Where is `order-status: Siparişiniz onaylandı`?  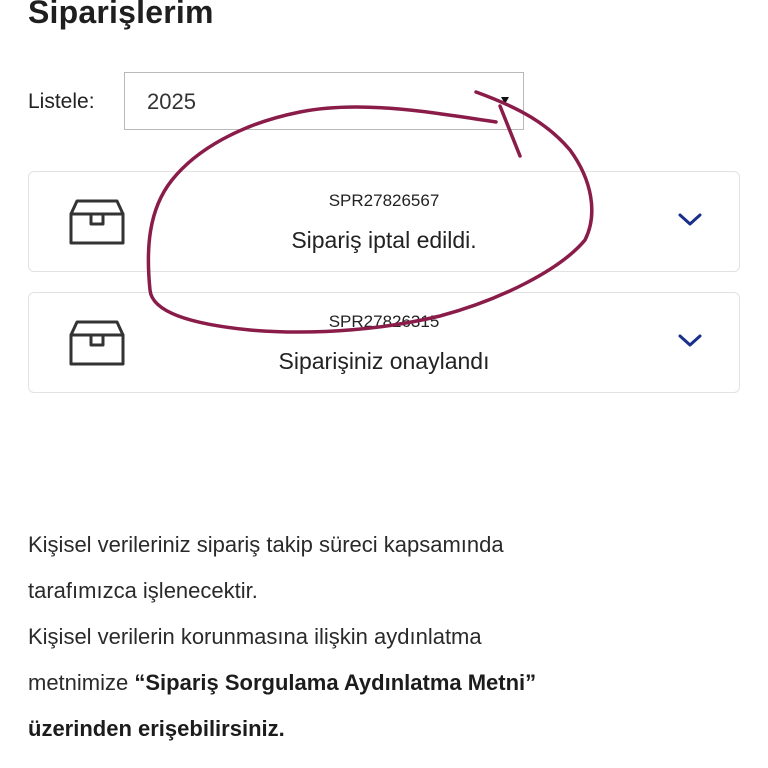
order-status: Siparişiniz onaylandı is located at coordinates (384, 361).